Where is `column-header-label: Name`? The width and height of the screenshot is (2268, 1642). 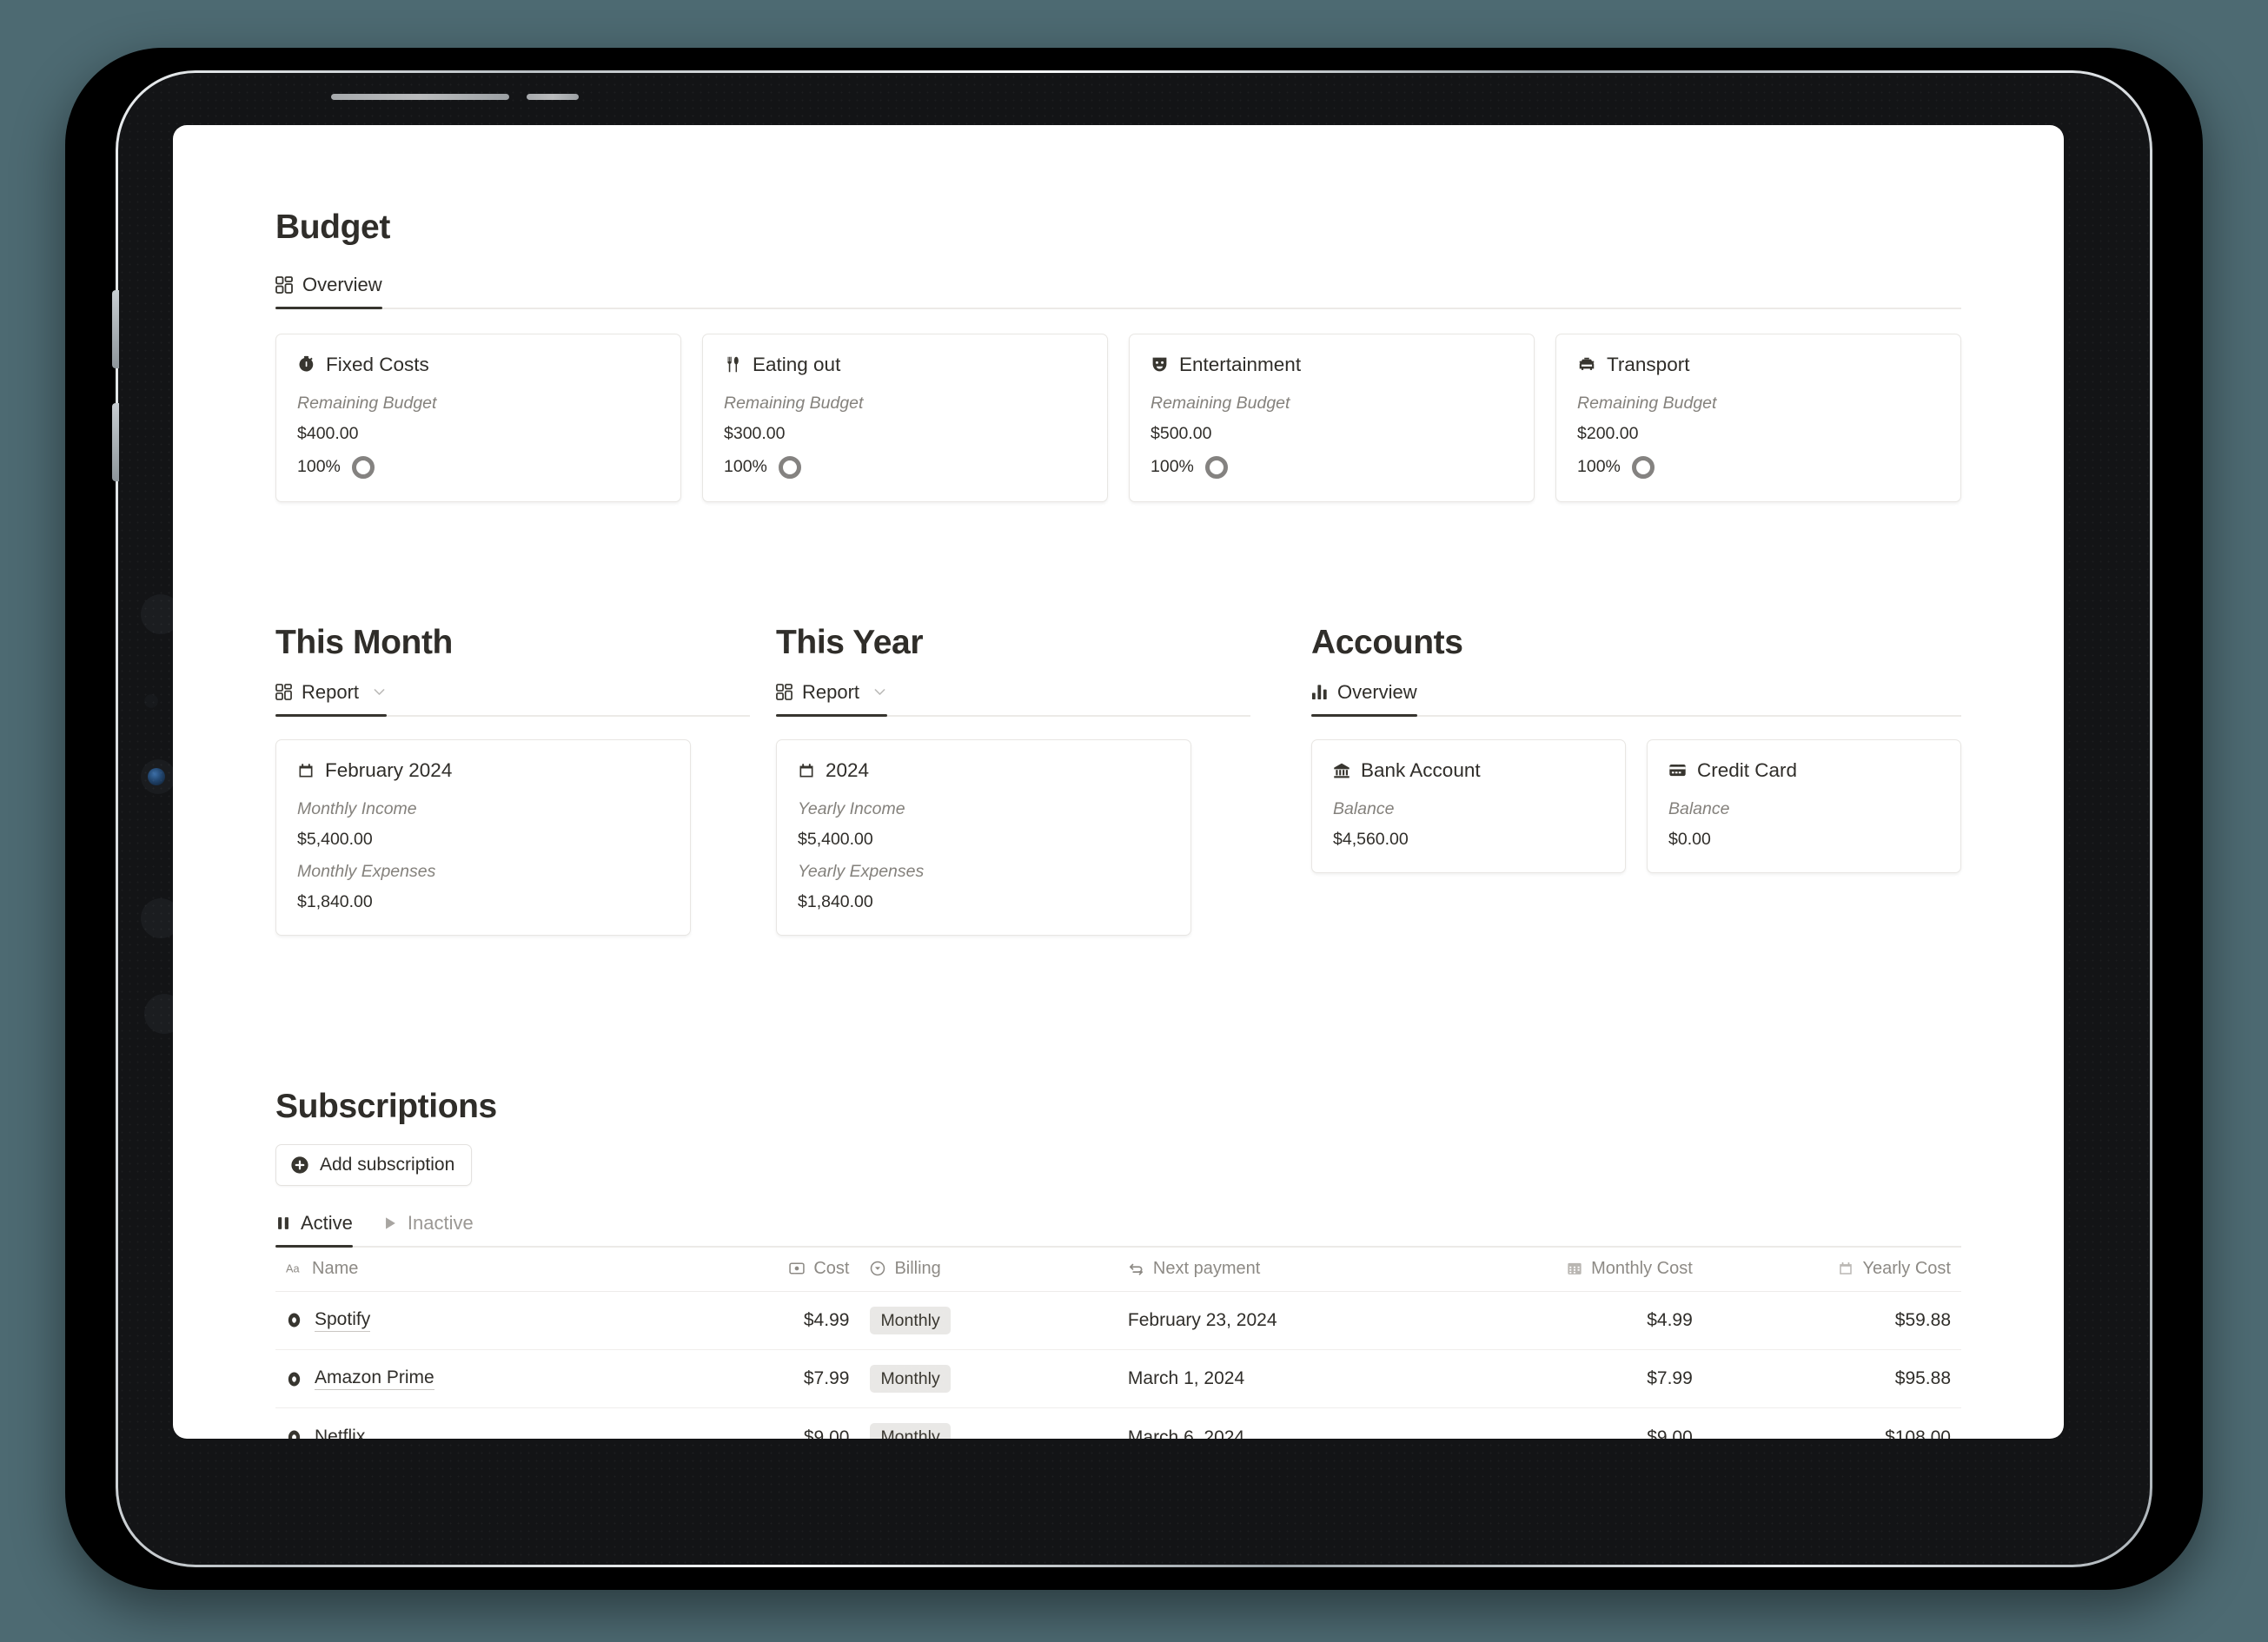 column-header-label: Name is located at coordinates (335, 1268).